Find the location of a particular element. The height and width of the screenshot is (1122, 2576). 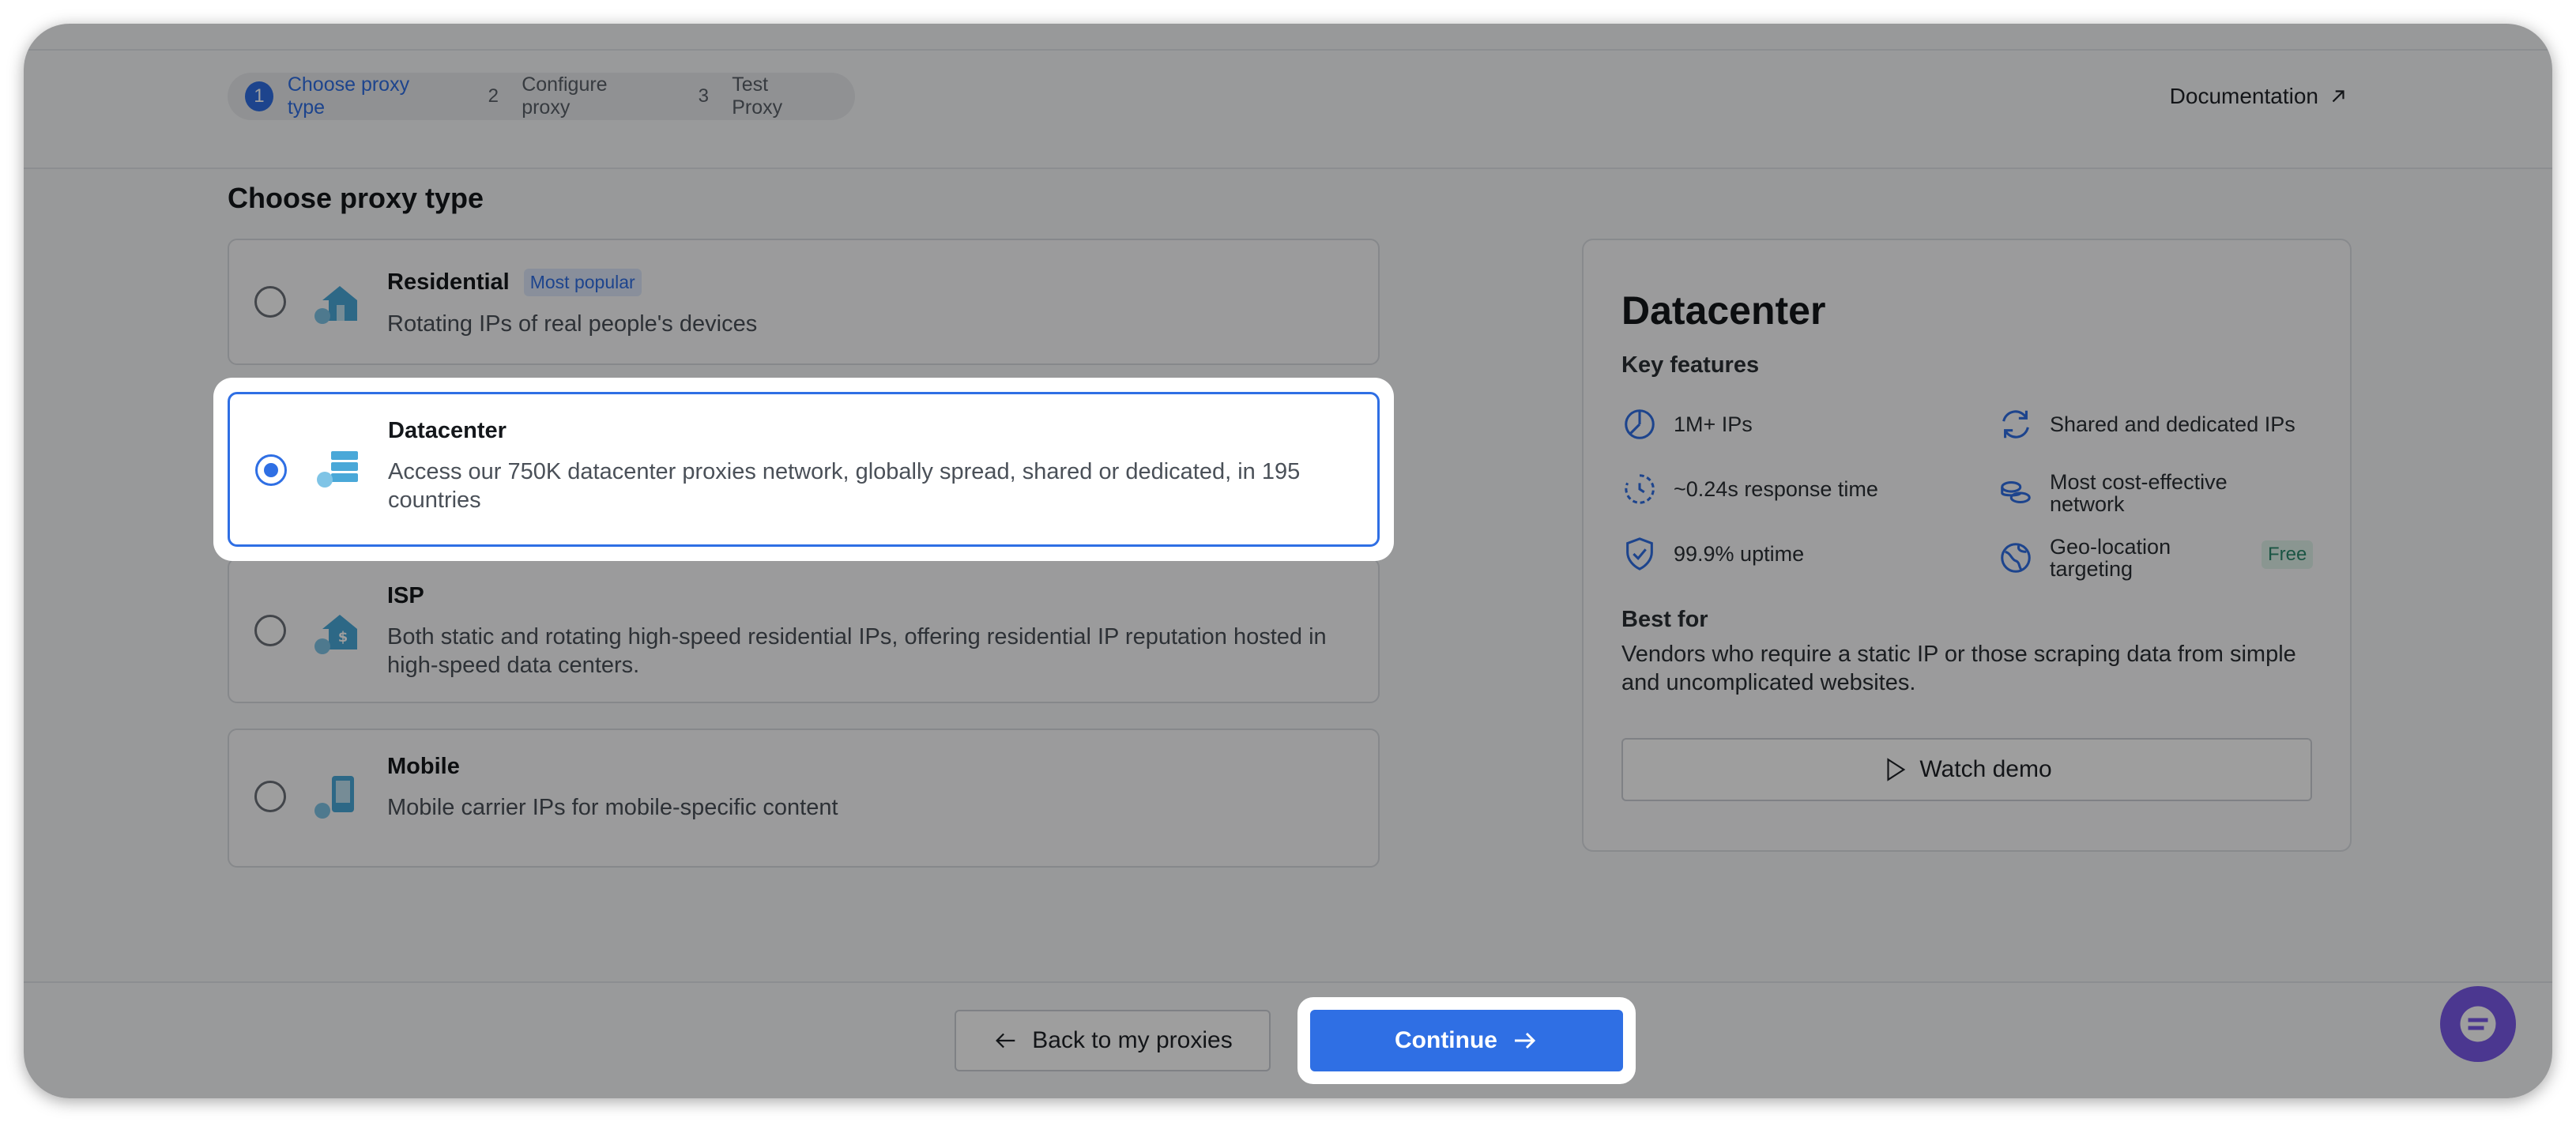

timer-icon is located at coordinates (1640, 489).